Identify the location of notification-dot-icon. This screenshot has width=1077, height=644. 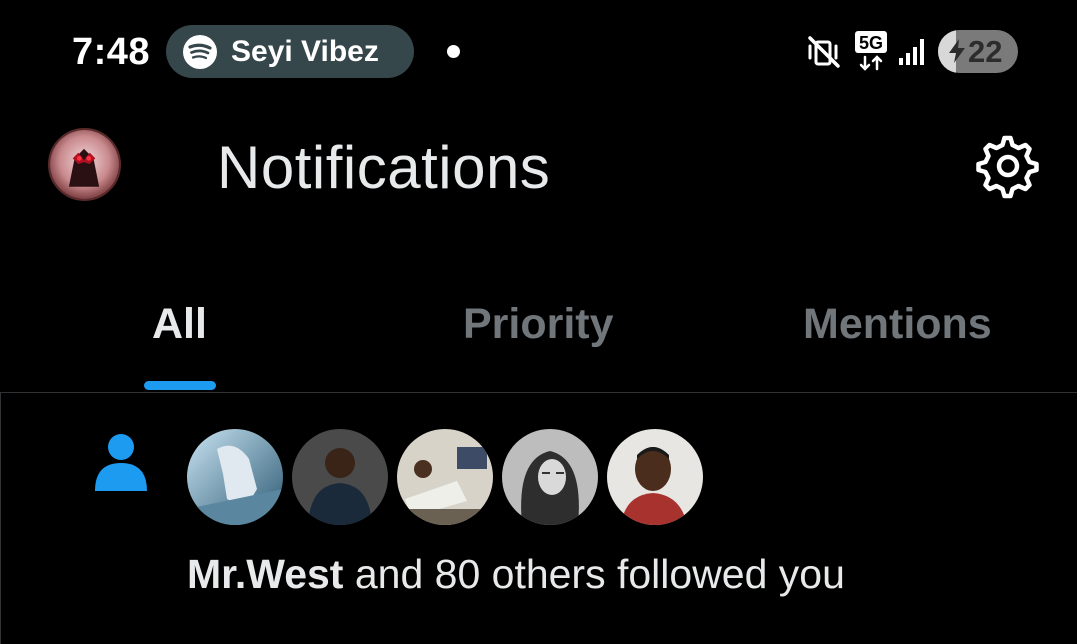
(453, 51).